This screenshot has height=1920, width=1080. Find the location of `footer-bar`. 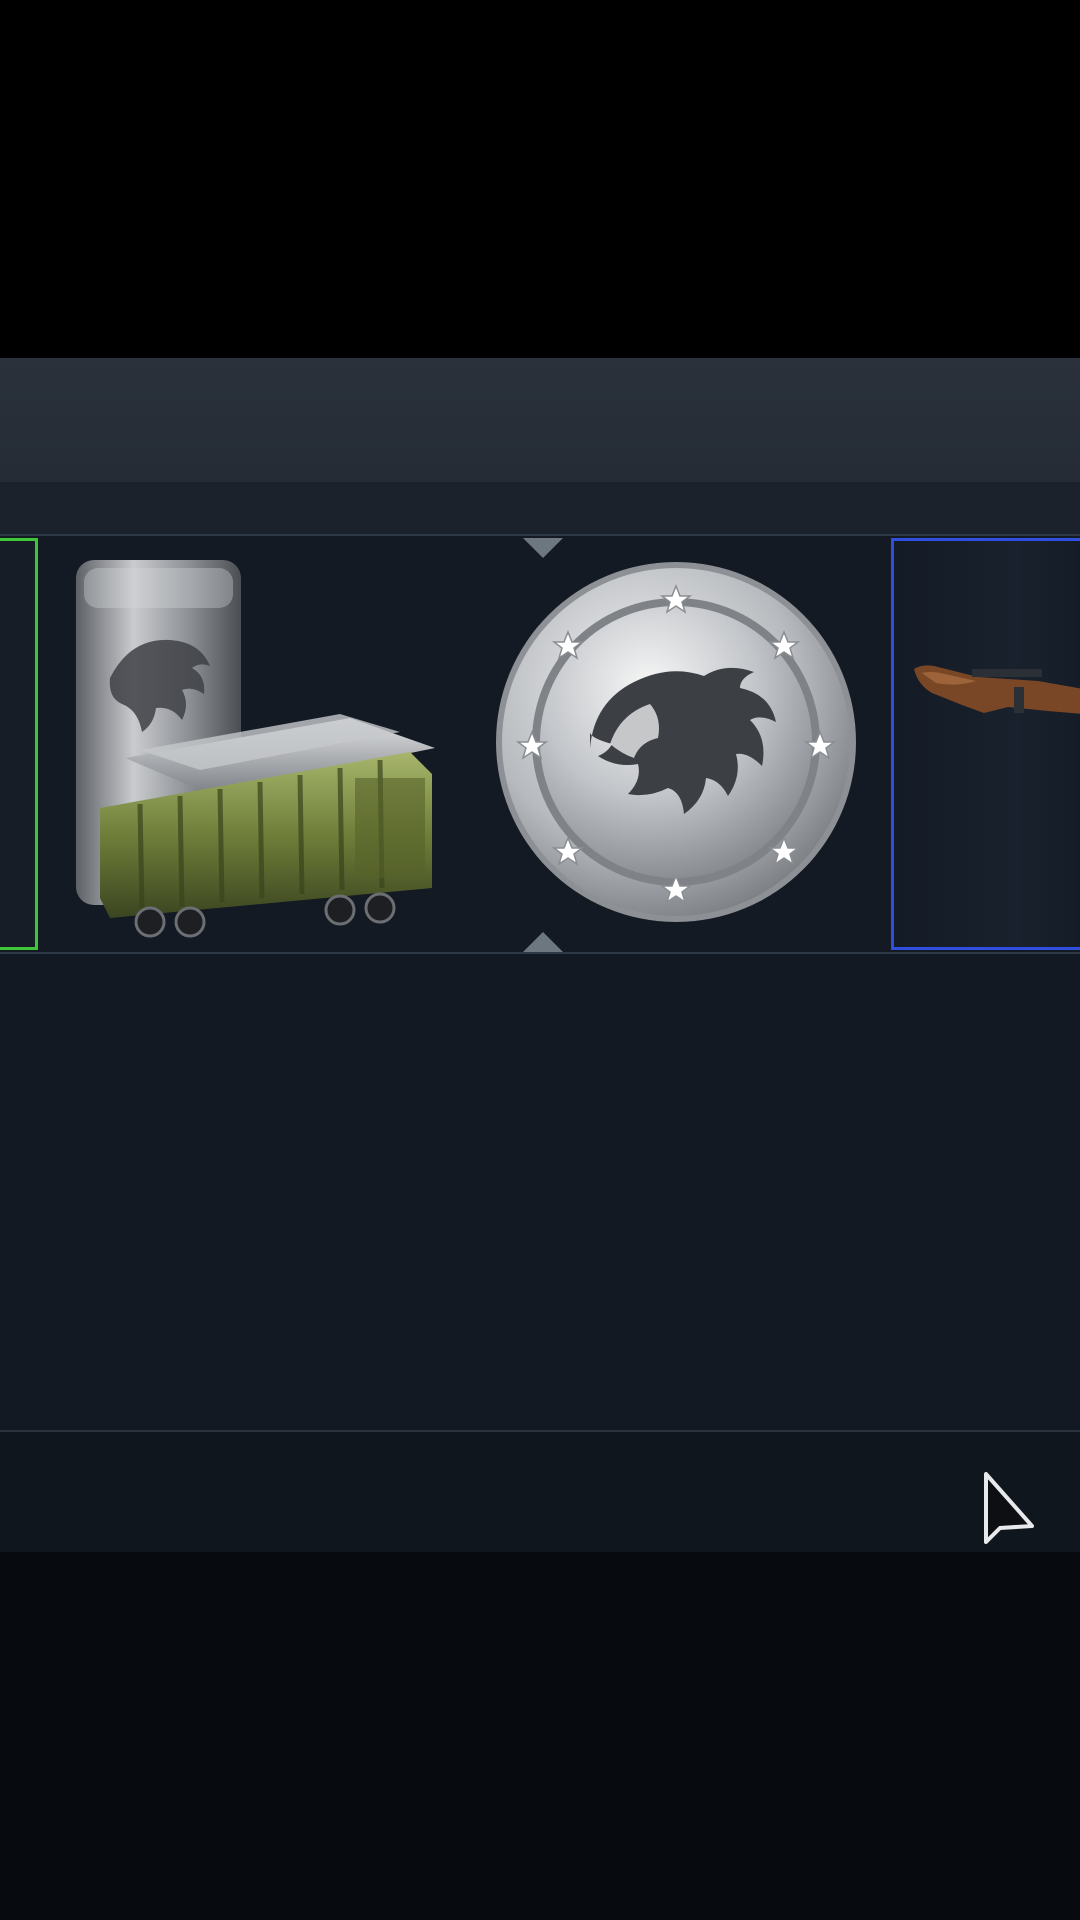

footer-bar is located at coordinates (540, 1492).